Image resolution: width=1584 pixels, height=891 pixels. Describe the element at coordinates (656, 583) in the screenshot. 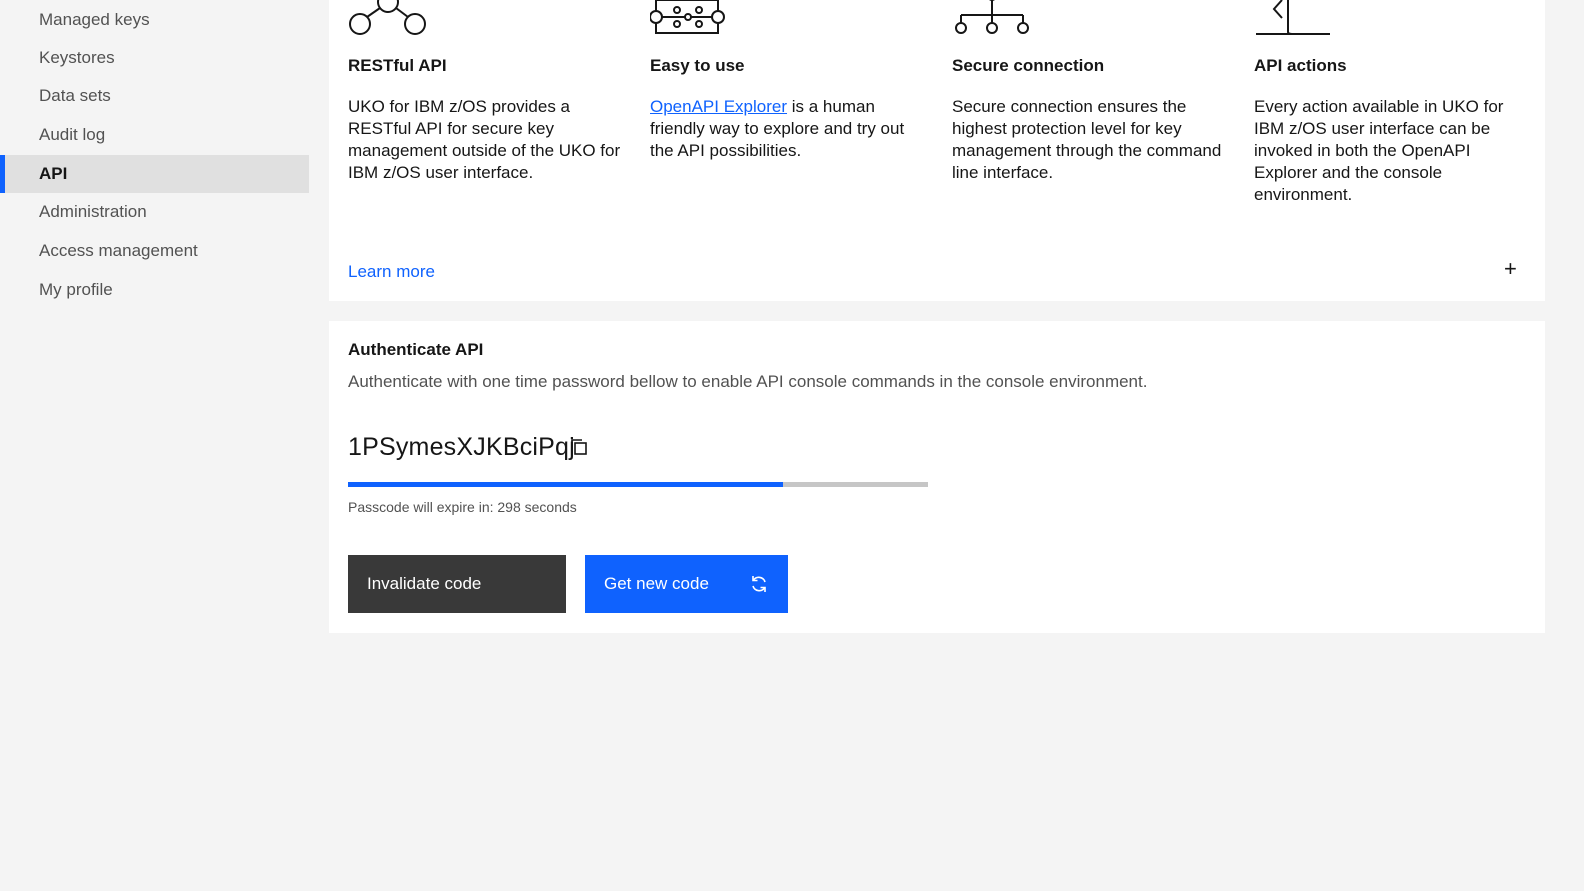

I see `get-new-code-label: Get new code` at that location.